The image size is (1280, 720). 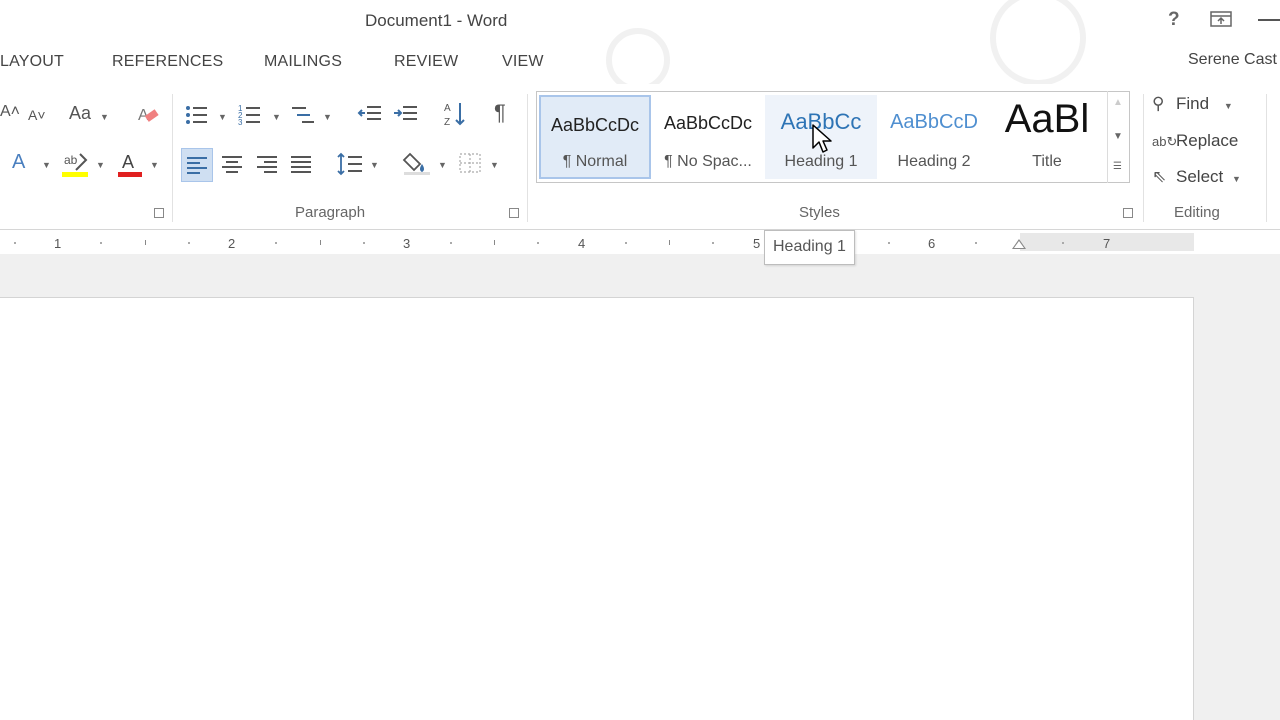 What do you see at coordinates (1221, 19) in the screenshot?
I see `ribbon-display-options-icon` at bounding box center [1221, 19].